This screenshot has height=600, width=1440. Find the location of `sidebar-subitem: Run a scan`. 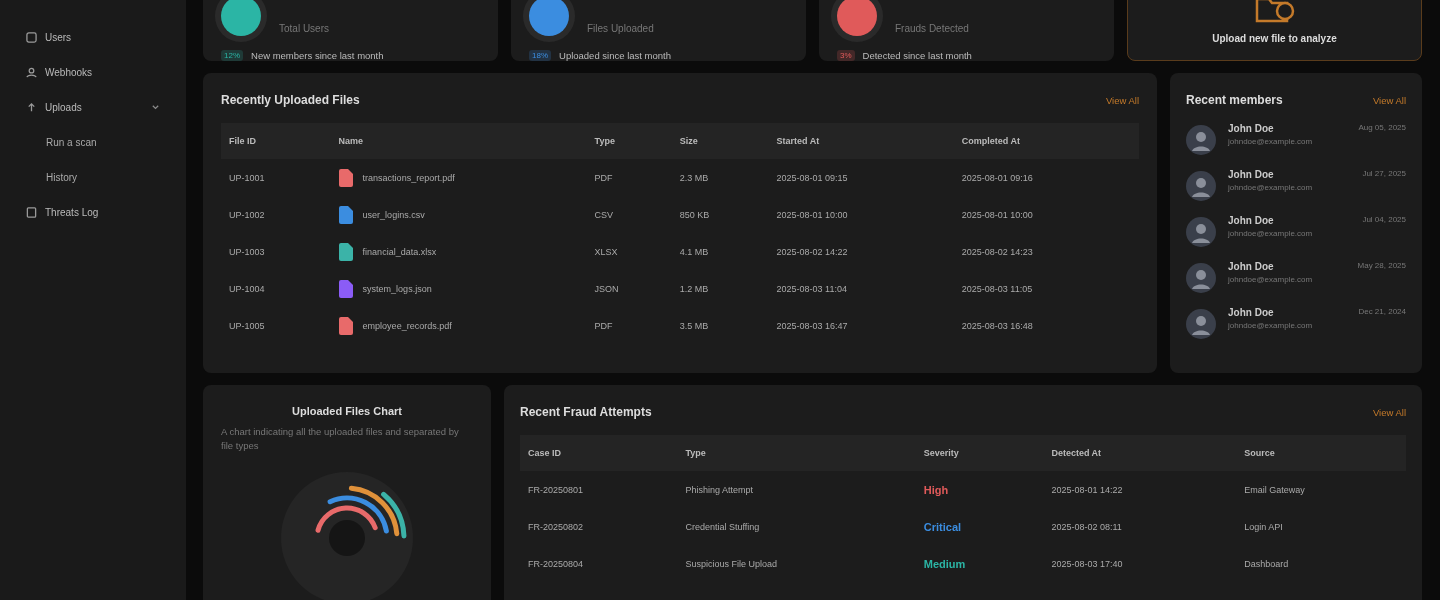

sidebar-subitem: Run a scan is located at coordinates (61, 142).